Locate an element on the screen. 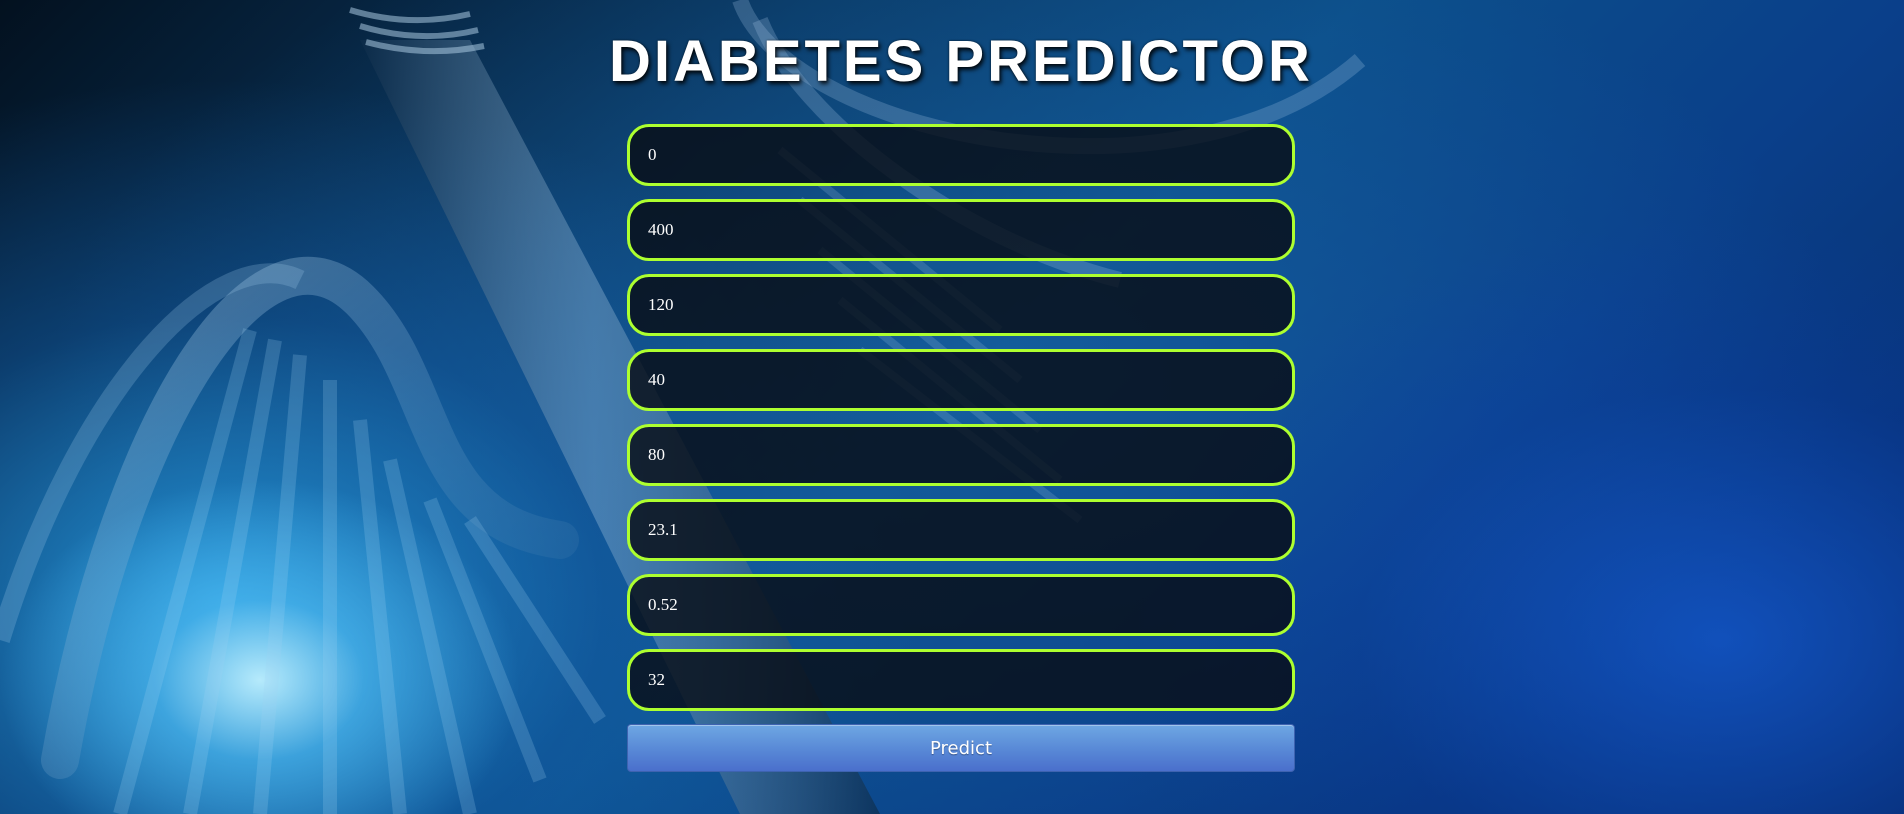 The image size is (1904, 814). predict-button: Predict is located at coordinates (961, 748).